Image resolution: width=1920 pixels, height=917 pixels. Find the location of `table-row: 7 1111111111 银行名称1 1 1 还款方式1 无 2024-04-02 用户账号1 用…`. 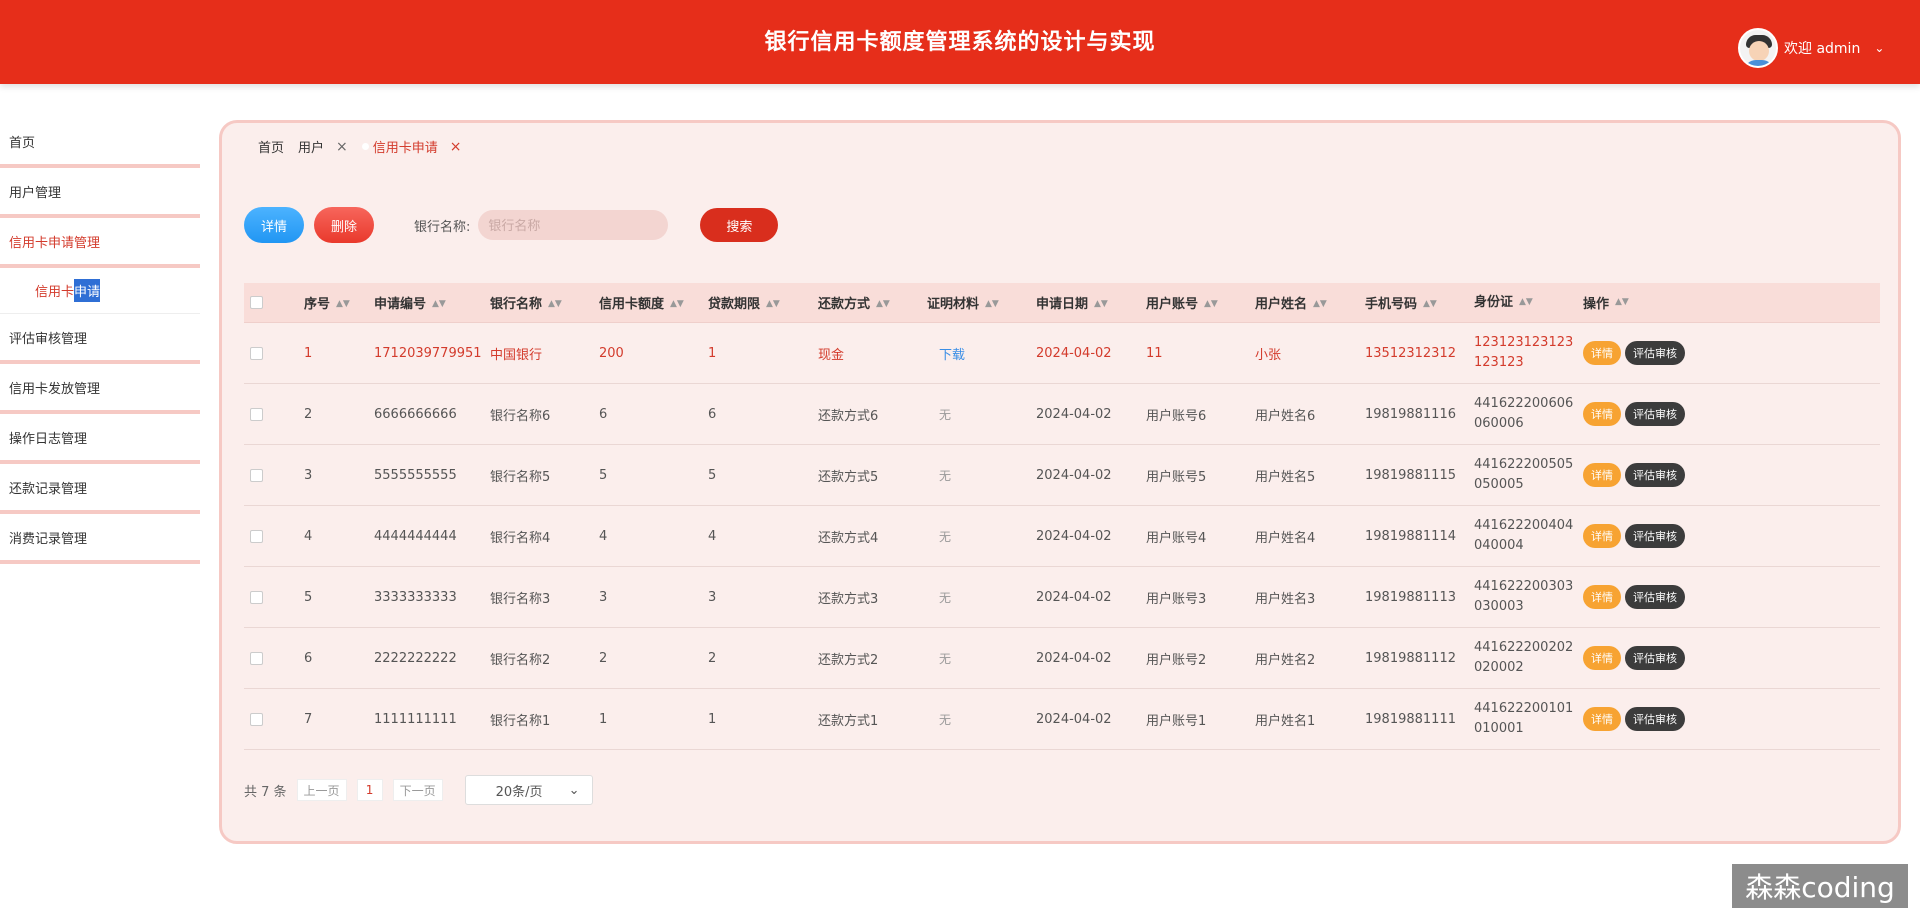

table-row: 7 1111111111 银行名称1 1 1 还款方式1 无 2024-04-02 用户账号1 用… is located at coordinates (1062, 719).